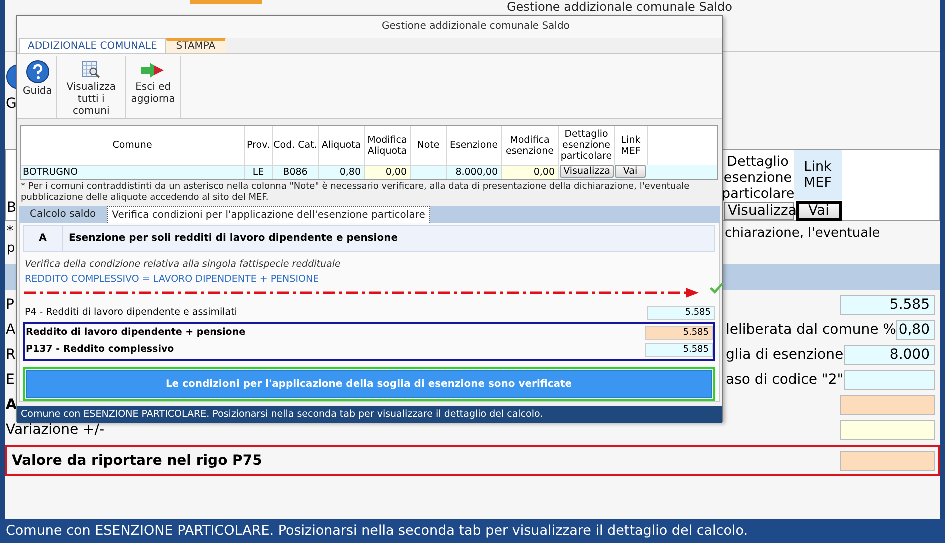 This screenshot has height=543, width=945. I want to click on field-label: Valore da riportare nel rigo P75, so click(137, 460).